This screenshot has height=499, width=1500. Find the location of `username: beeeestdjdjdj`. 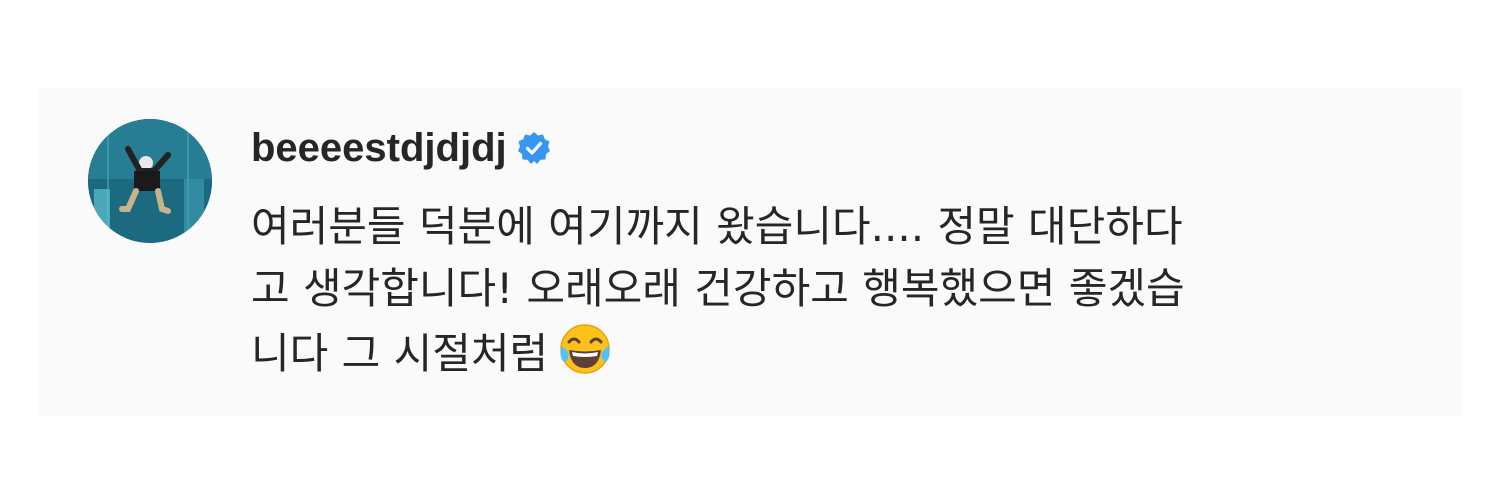

username: beeeestdjdjdj is located at coordinates (379, 148).